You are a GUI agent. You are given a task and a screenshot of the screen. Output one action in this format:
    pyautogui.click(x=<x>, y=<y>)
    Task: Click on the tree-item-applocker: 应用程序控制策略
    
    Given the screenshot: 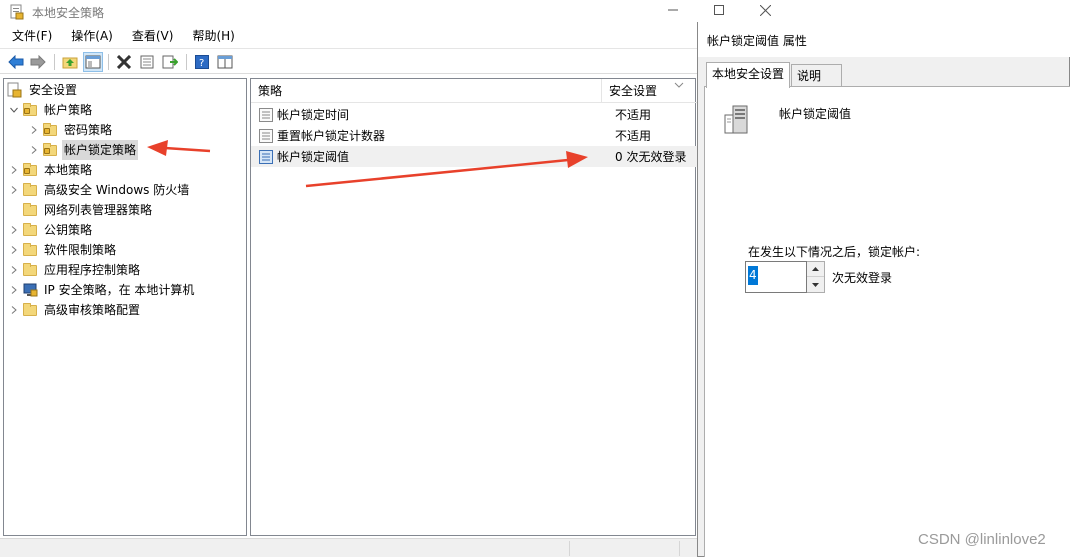 What is the action you would take?
    pyautogui.click(x=75, y=270)
    